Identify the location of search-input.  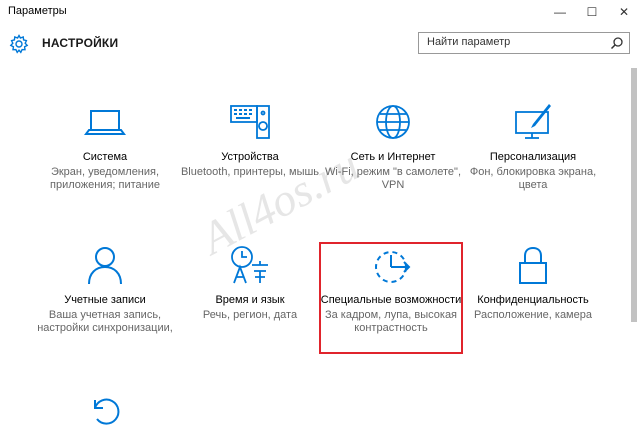
(512, 42).